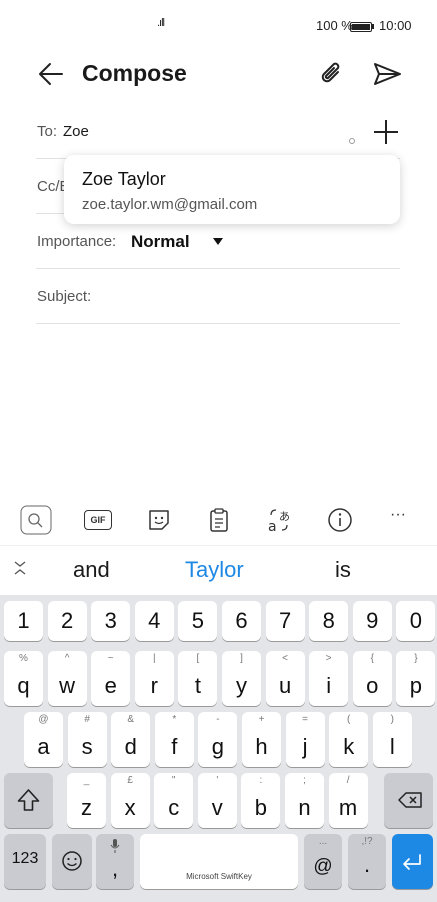 The height and width of the screenshot is (902, 437). I want to click on key-label: m, so click(348, 807).